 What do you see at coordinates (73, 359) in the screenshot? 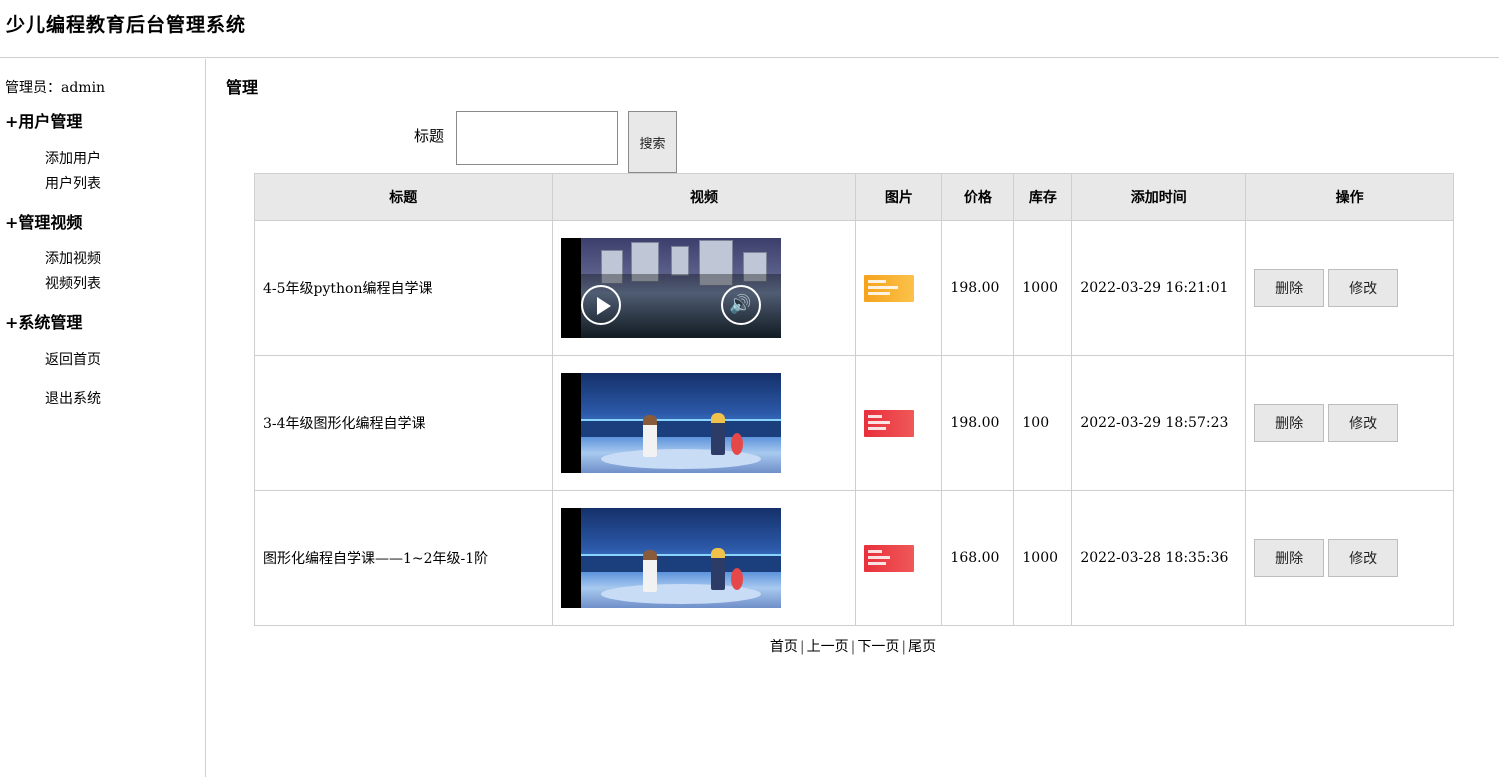
I see `sidebar-item-home: 返回首页` at bounding box center [73, 359].